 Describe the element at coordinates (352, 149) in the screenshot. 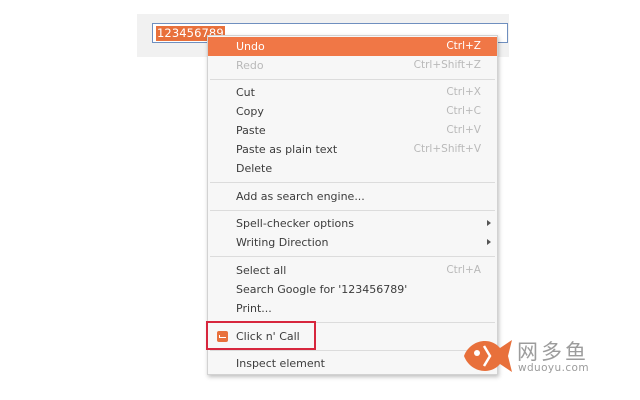

I see `menu-item-paste-plain-text: Paste as plain text Ctrl+Shift+V` at that location.